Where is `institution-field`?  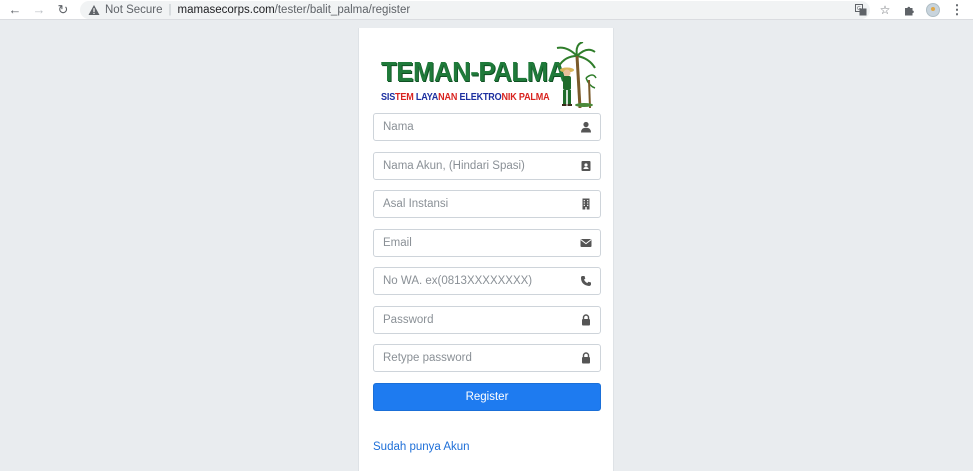
institution-field is located at coordinates (487, 204).